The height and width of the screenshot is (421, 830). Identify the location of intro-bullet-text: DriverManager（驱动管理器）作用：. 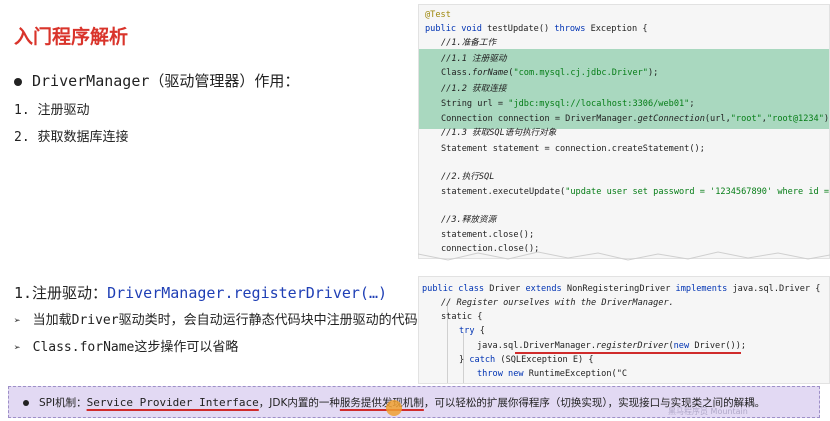
(166, 81).